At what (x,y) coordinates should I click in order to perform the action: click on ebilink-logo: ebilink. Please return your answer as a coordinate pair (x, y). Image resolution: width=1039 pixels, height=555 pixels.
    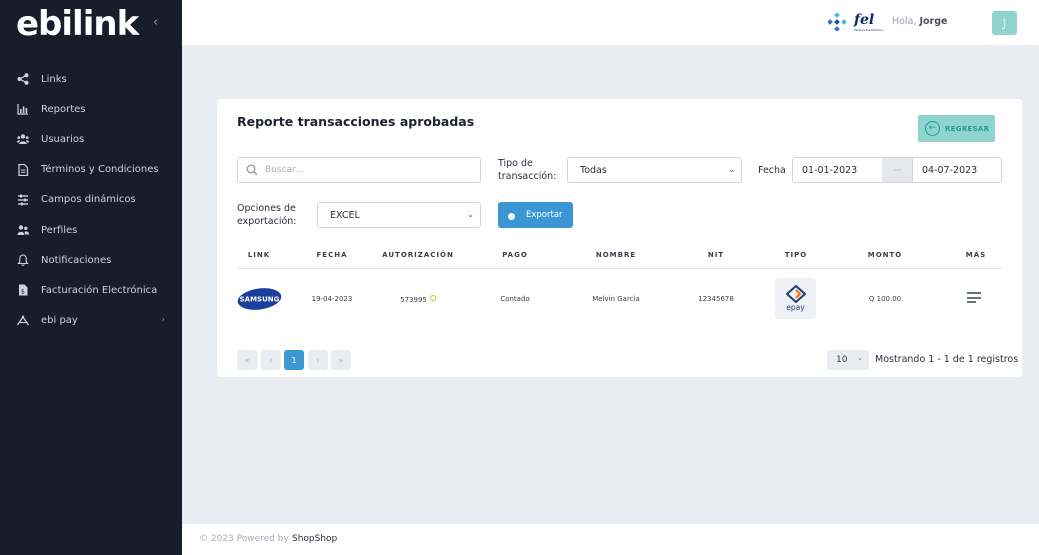
    Looking at the image, I should click on (77, 24).